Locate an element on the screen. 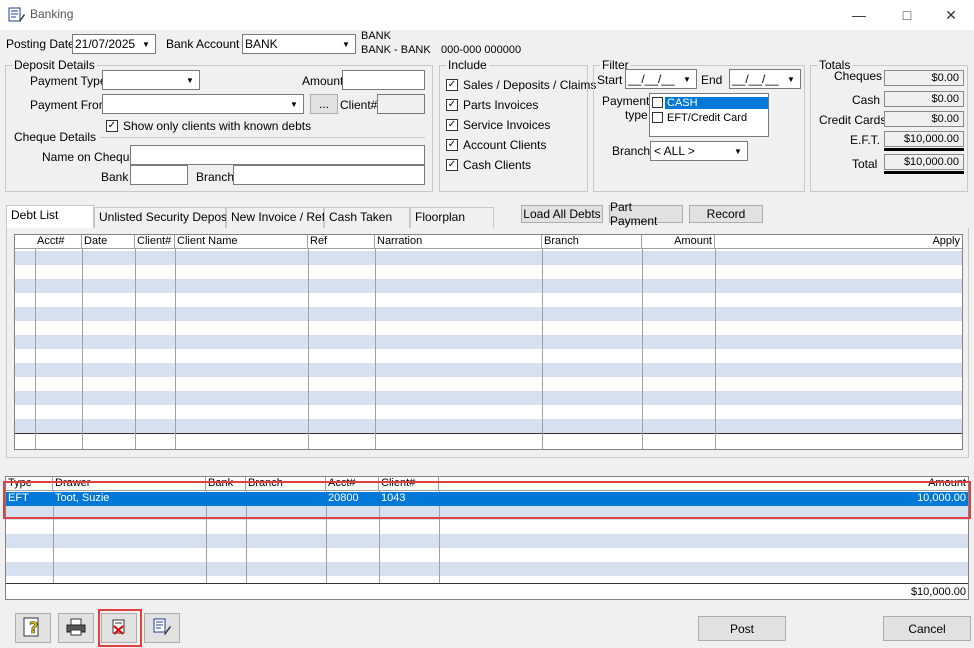 This screenshot has height=648, width=974. tab-cash-taken-label: Cash Taken is located at coordinates (361, 217).